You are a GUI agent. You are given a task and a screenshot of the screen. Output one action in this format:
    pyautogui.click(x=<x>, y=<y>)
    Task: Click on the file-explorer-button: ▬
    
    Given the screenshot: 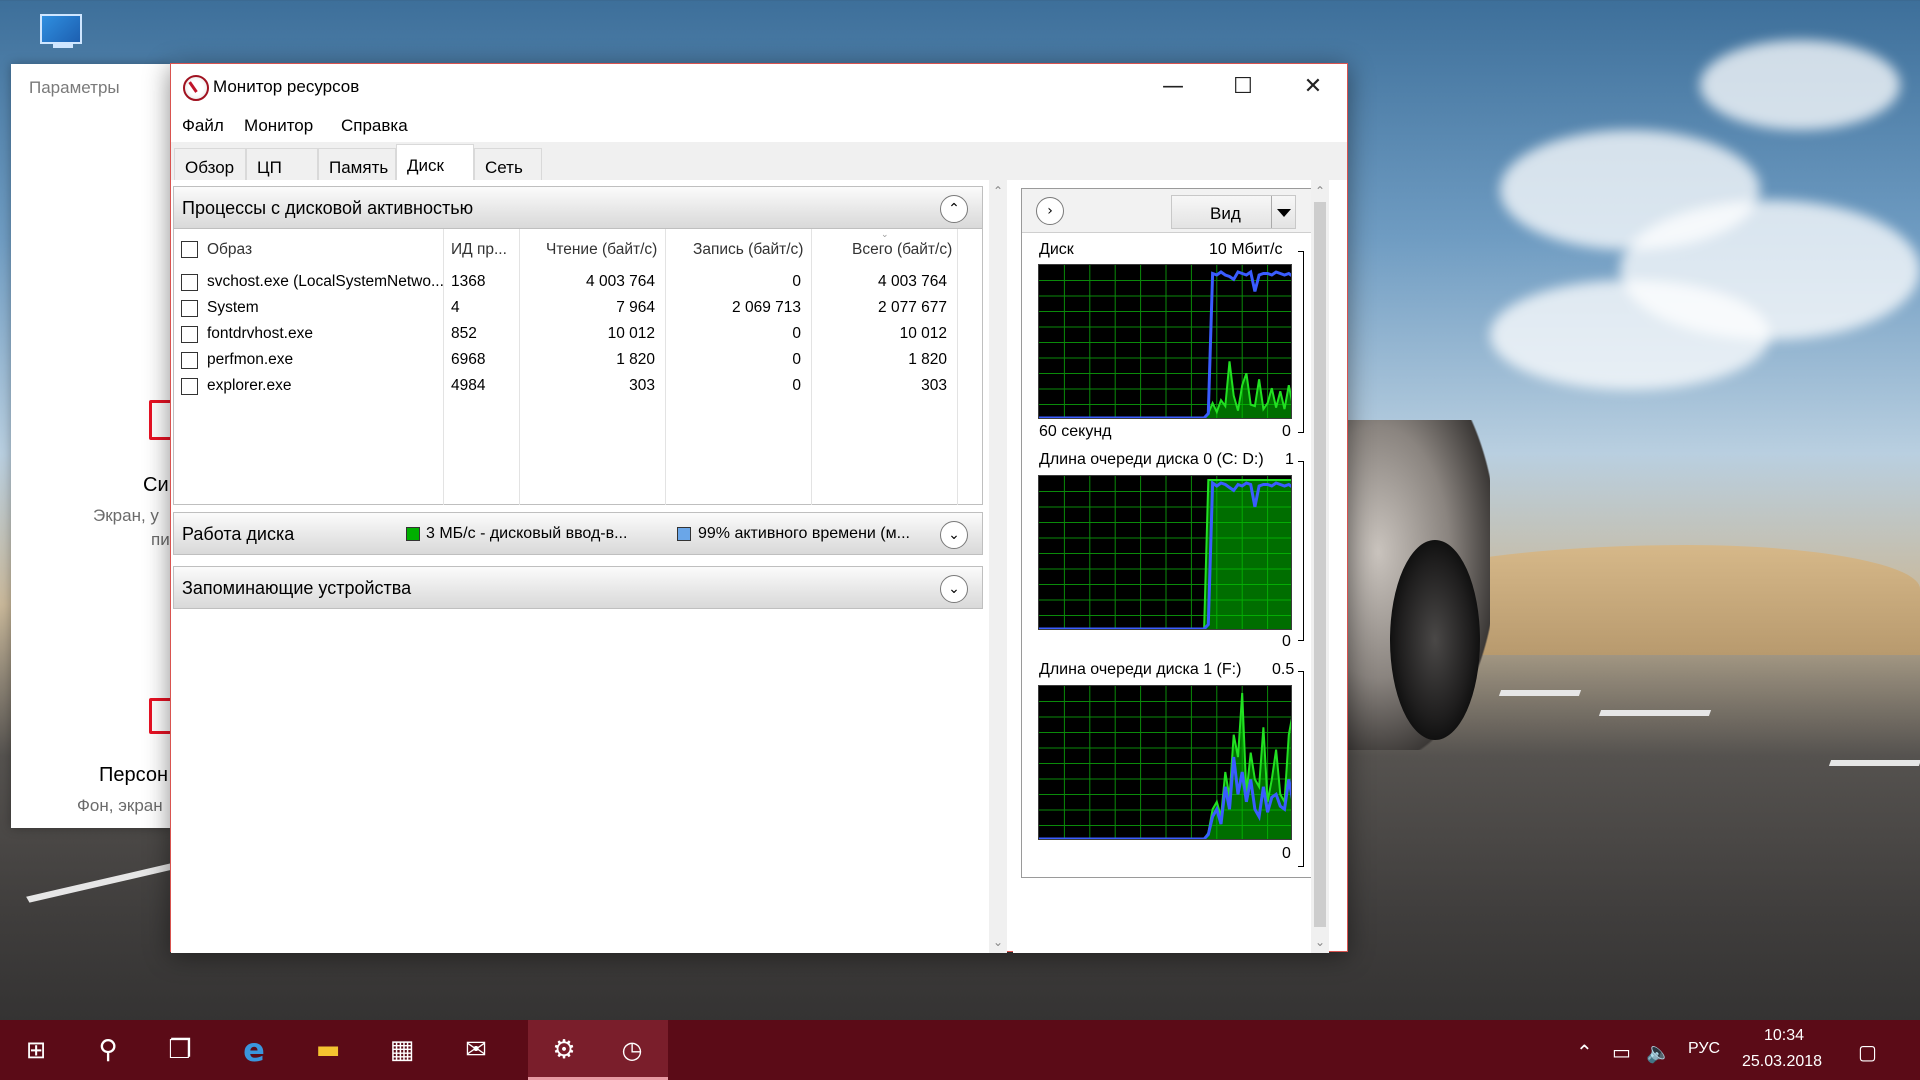 What is the action you would take?
    pyautogui.click(x=328, y=1050)
    